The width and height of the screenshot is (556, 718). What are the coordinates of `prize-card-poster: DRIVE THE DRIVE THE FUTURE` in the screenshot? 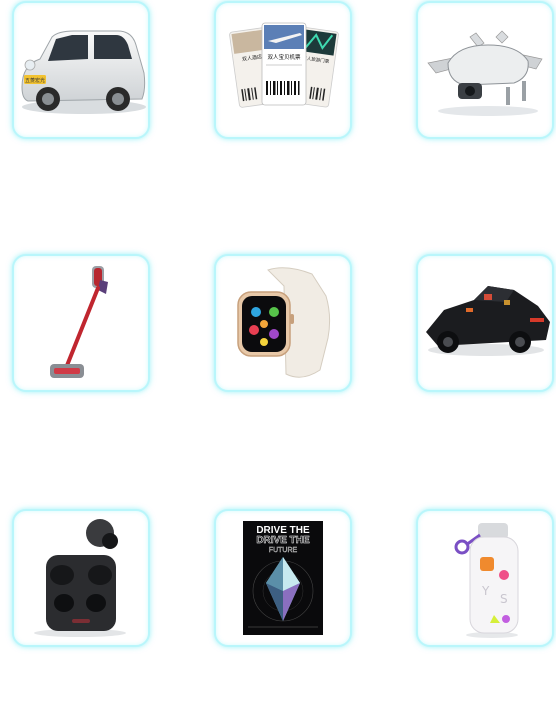 It's located at (283, 578).